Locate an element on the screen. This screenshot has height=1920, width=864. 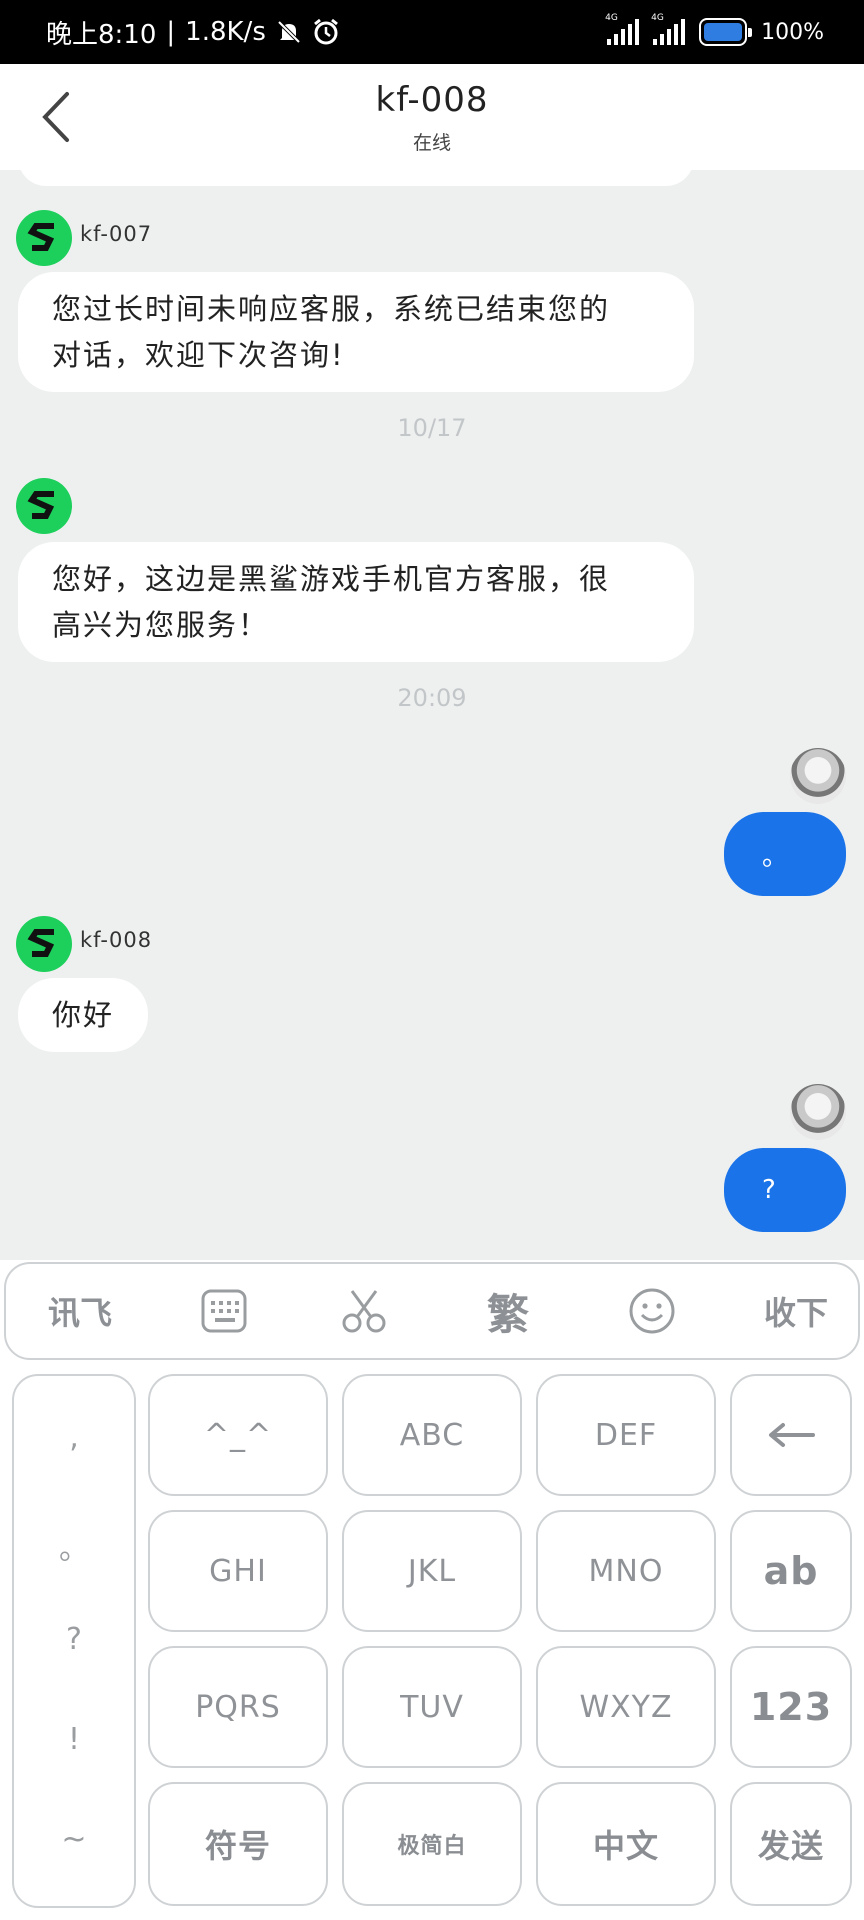
collapse-label: 收下 is located at coordinates (795, 1313).